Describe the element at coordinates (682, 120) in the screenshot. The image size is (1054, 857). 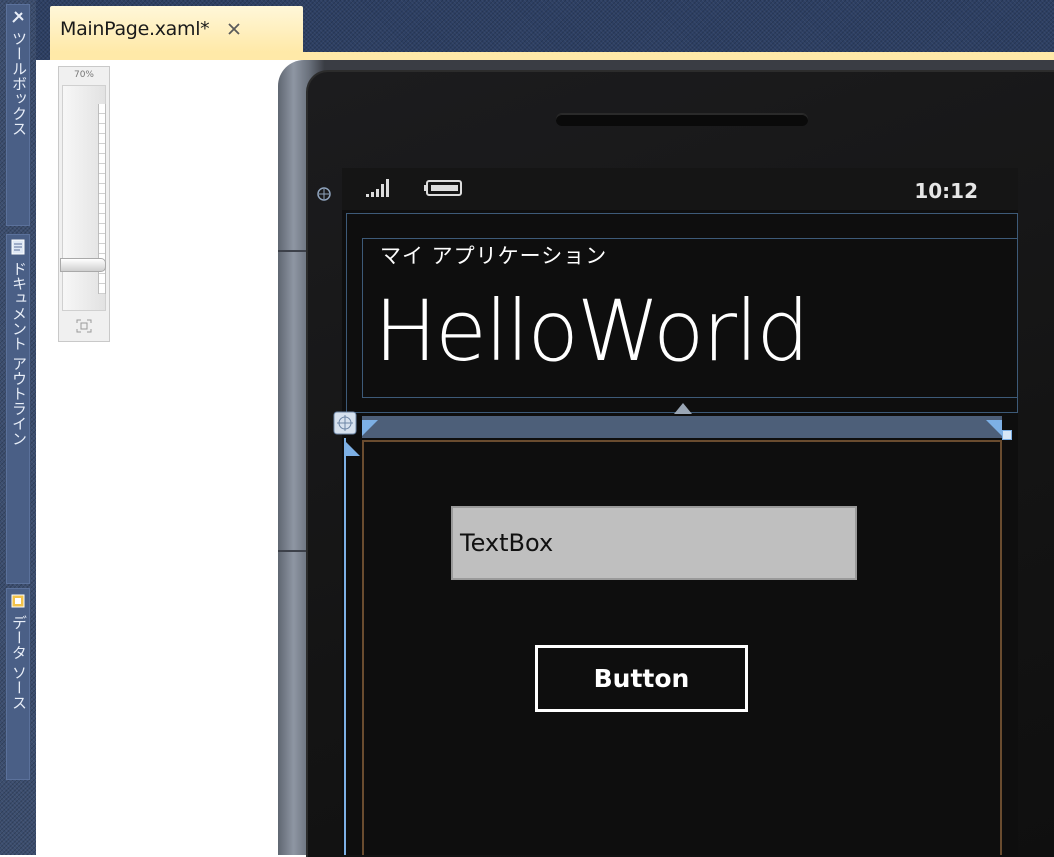
I see `phone-speaker` at that location.